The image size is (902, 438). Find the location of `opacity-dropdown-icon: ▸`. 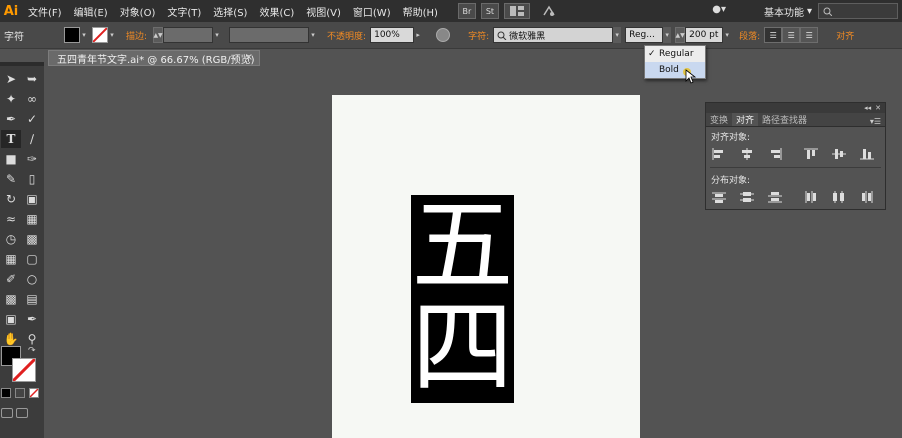

opacity-dropdown-icon: ▸ is located at coordinates (418, 35).